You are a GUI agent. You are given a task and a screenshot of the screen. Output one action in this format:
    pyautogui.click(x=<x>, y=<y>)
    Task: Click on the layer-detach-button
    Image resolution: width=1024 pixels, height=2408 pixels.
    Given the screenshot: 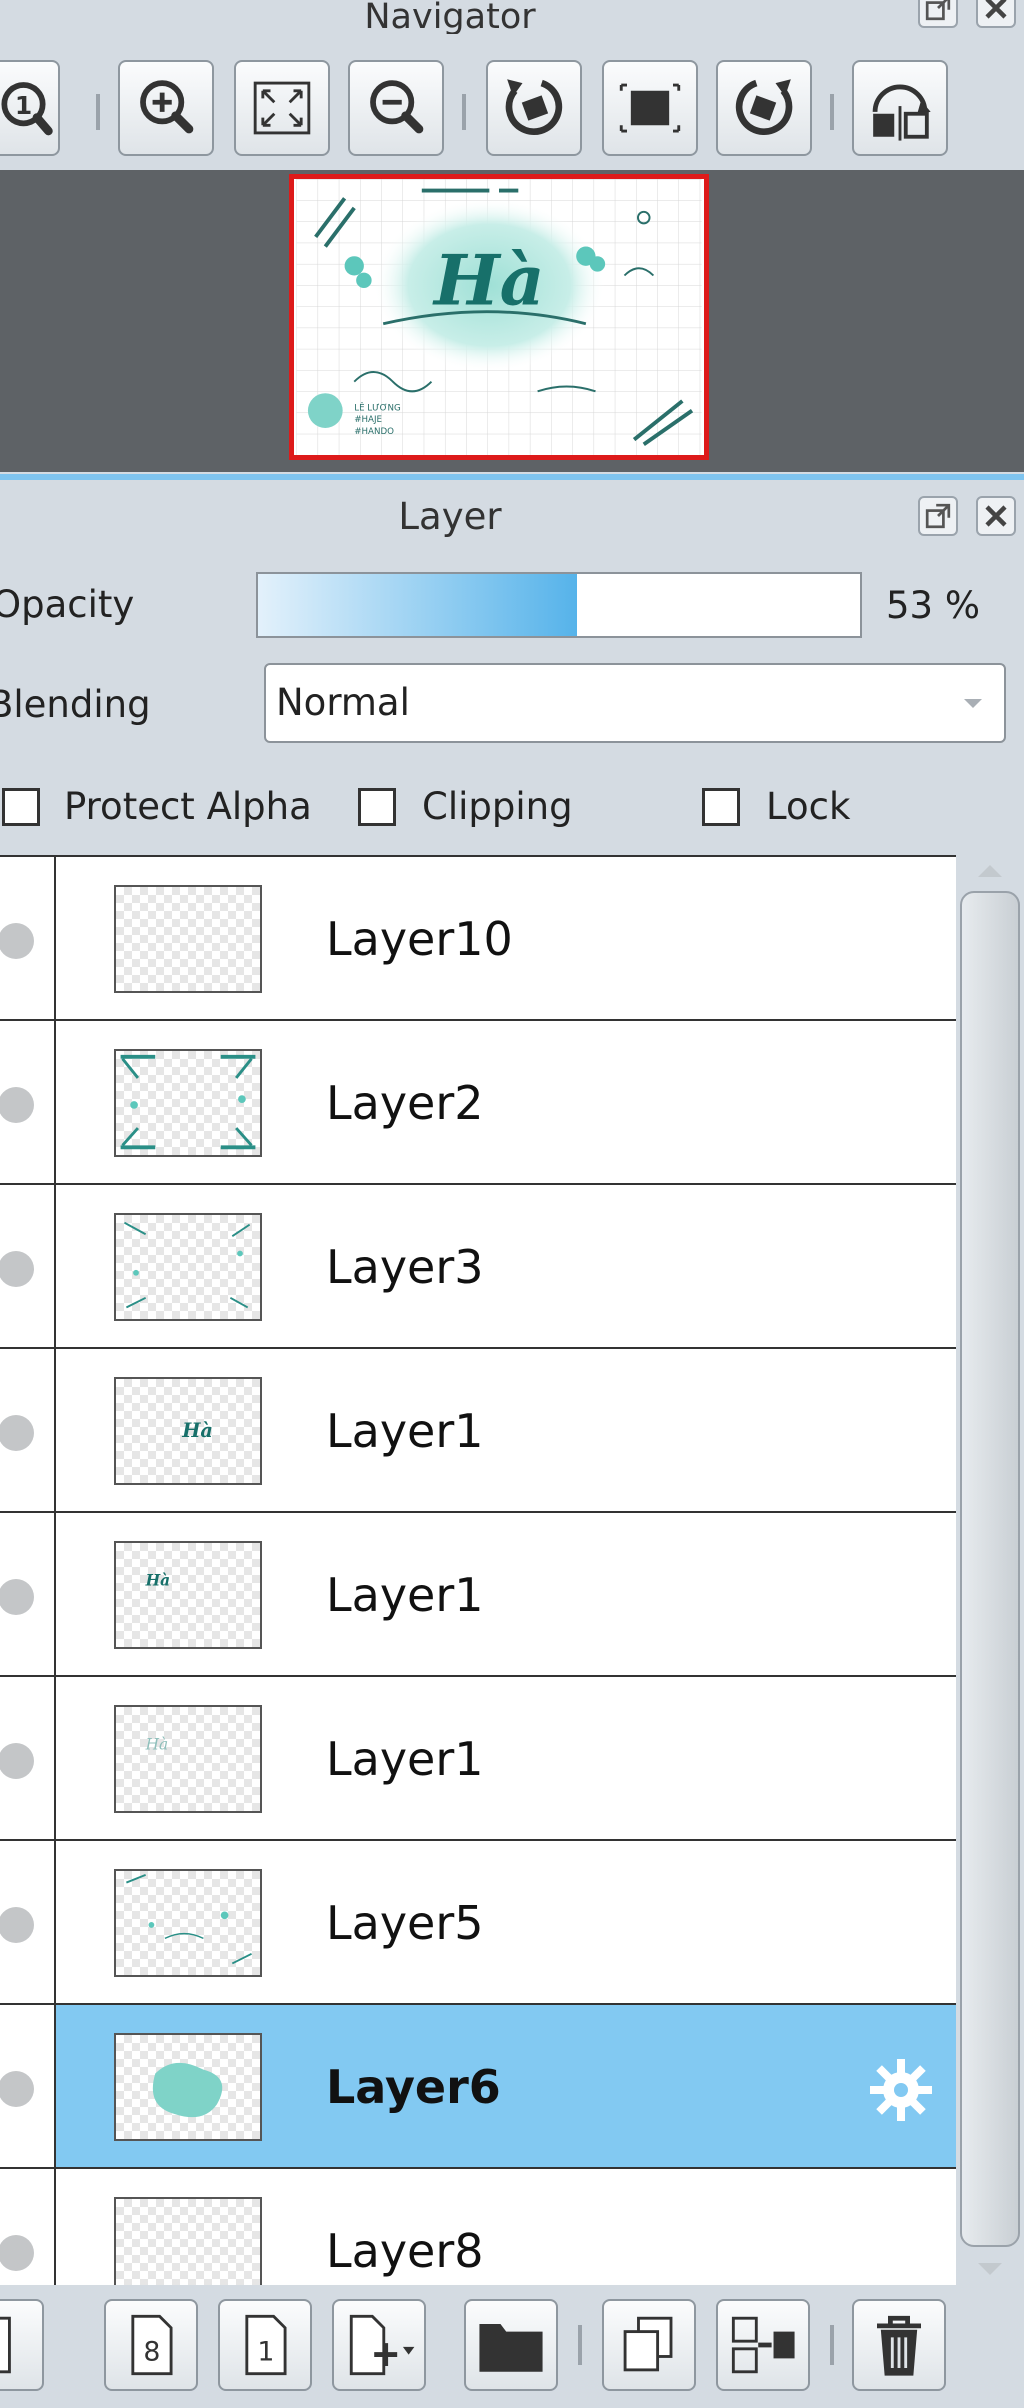 What is the action you would take?
    pyautogui.click(x=938, y=516)
    